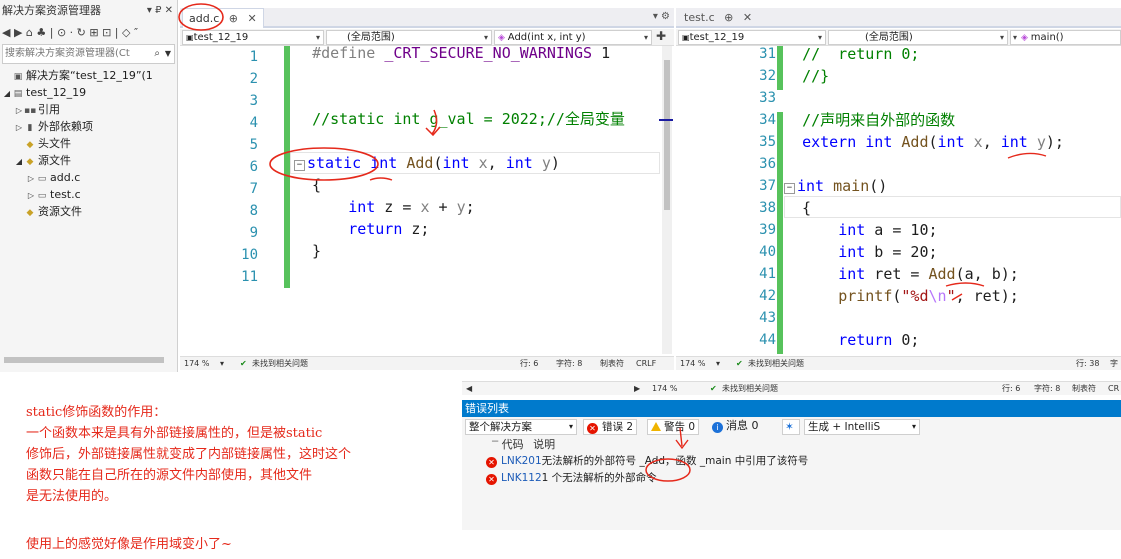  Describe the element at coordinates (89, 360) in the screenshot. I see `horizontal-scrollbar` at that location.